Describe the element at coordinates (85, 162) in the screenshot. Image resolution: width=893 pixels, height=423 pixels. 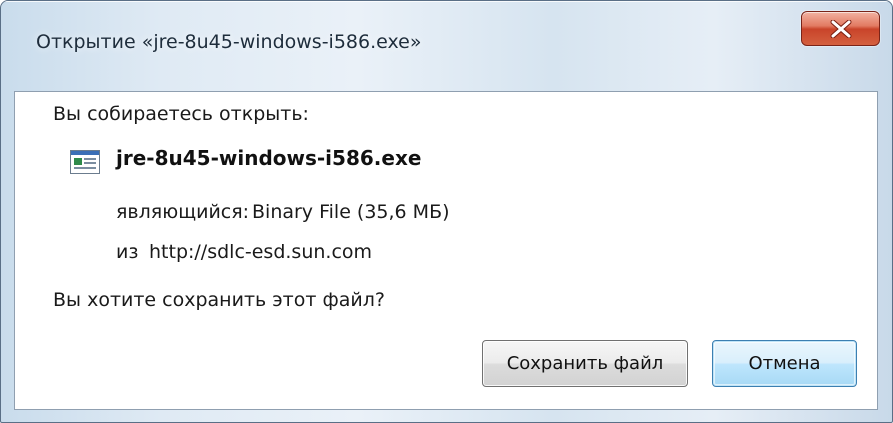
I see `exe-file-icon` at that location.